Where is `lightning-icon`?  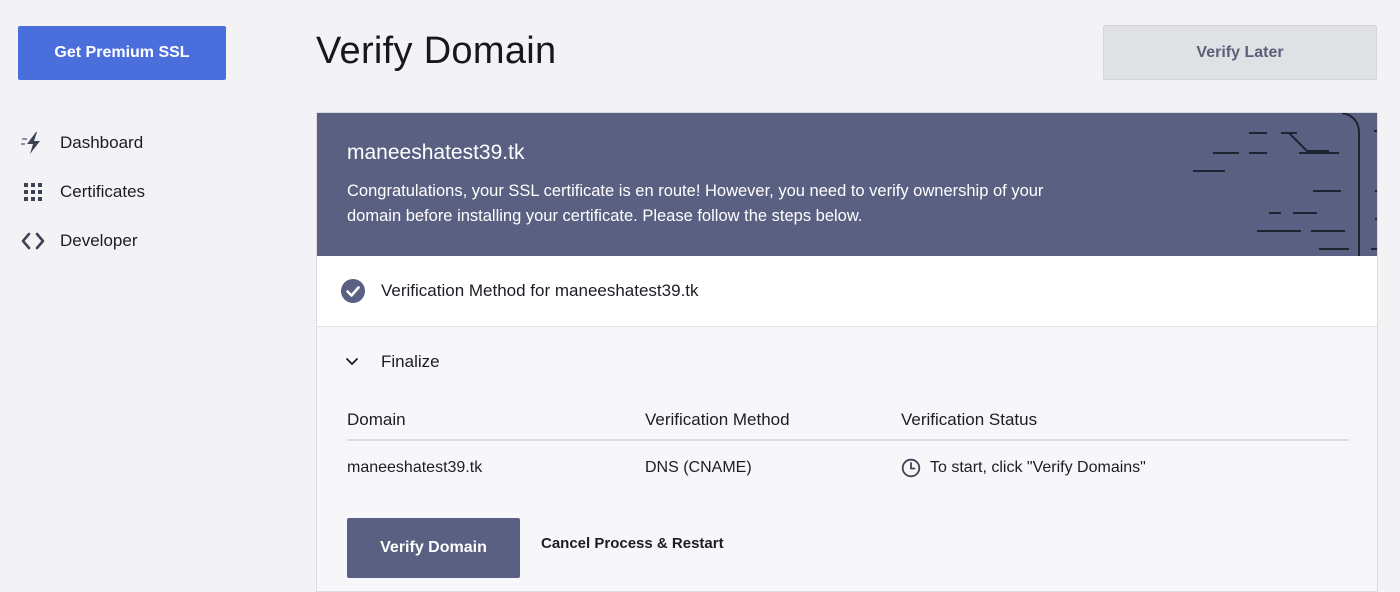 lightning-icon is located at coordinates (33, 143).